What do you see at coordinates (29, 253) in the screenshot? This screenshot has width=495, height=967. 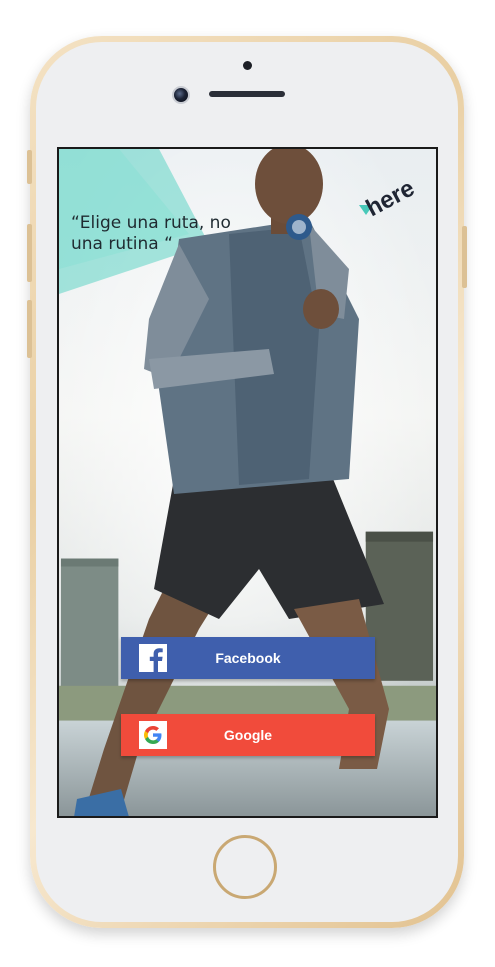 I see `volume-up-button` at bounding box center [29, 253].